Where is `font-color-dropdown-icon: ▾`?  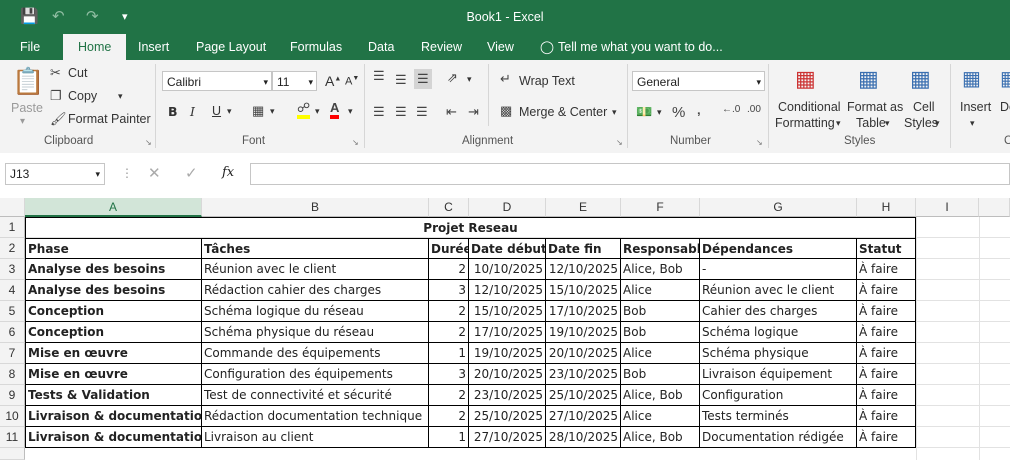
font-color-dropdown-icon: ▾ is located at coordinates (350, 111).